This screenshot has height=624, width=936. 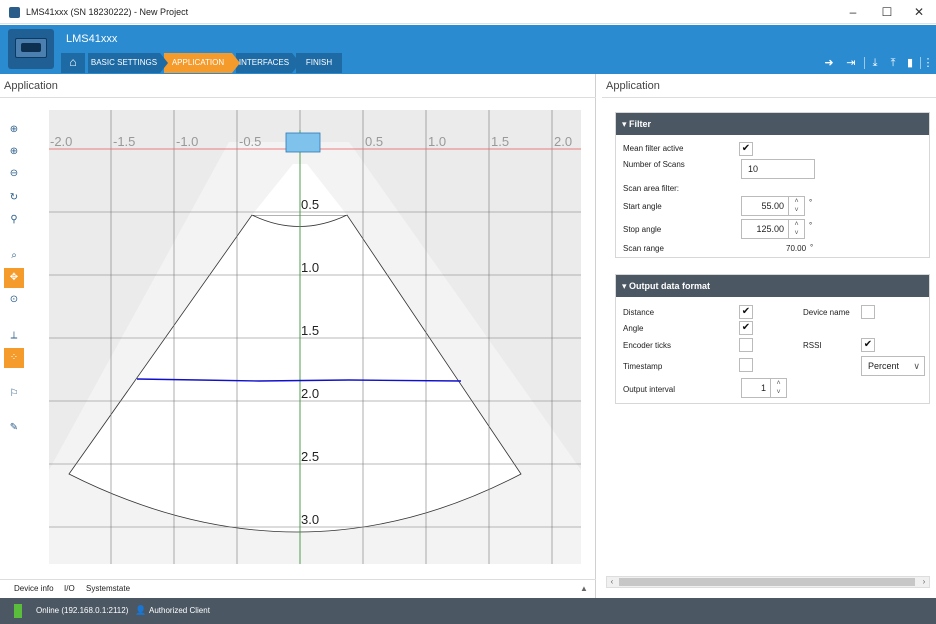 I want to click on device-icon: ▮, so click(x=910, y=63).